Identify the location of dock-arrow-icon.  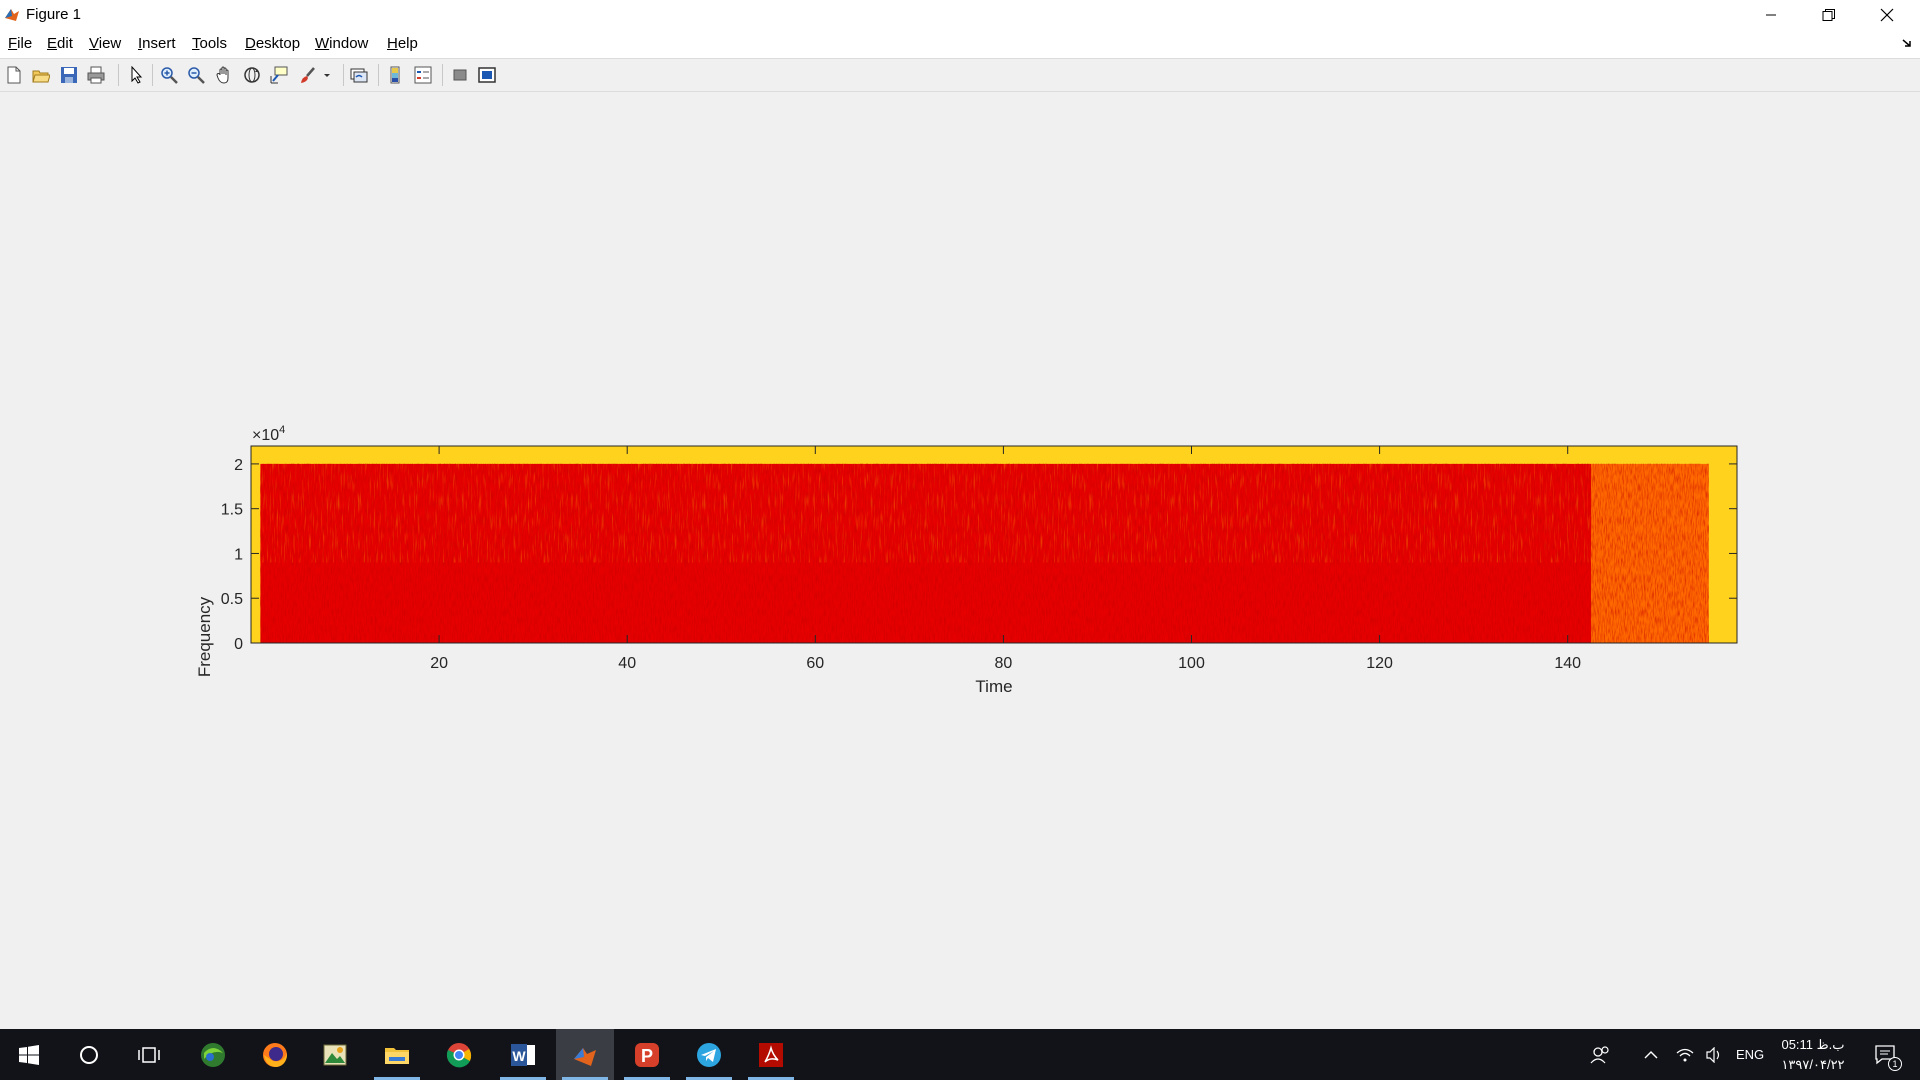
(1907, 43).